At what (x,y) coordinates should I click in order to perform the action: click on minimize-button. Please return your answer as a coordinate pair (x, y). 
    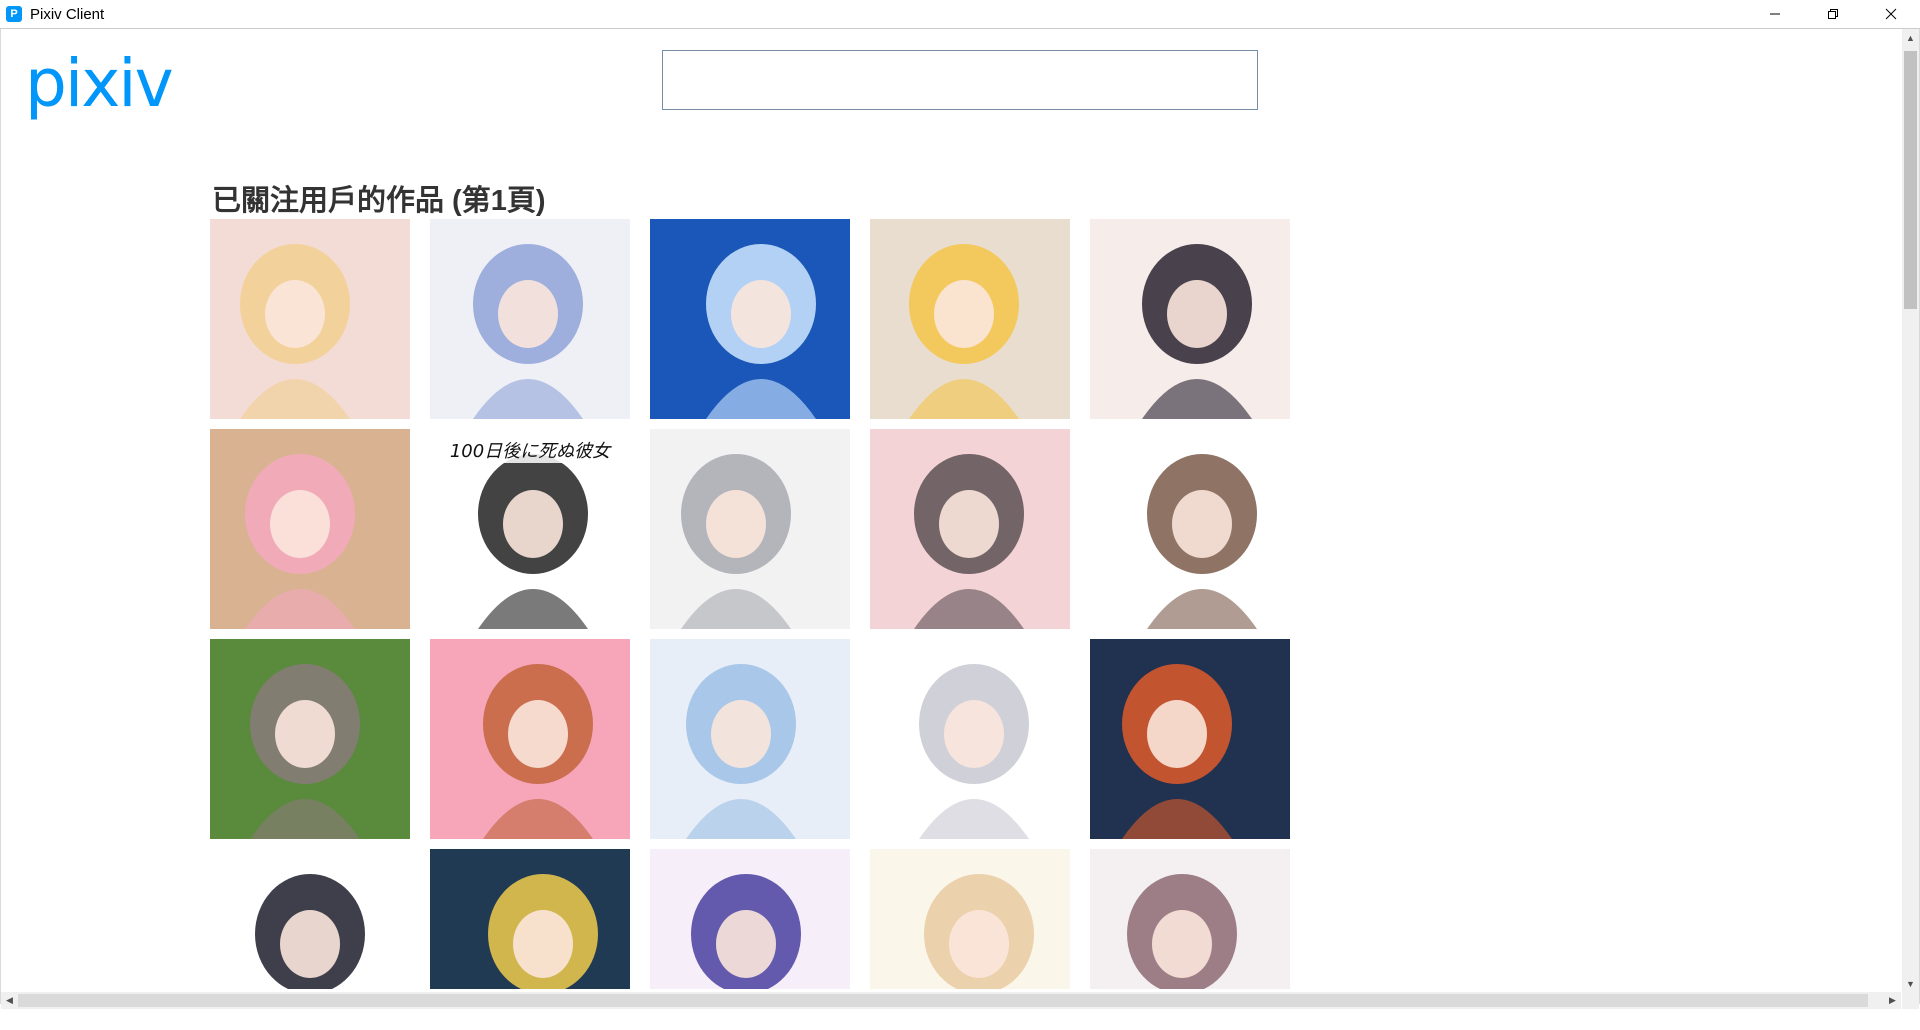
    Looking at the image, I should click on (1775, 14).